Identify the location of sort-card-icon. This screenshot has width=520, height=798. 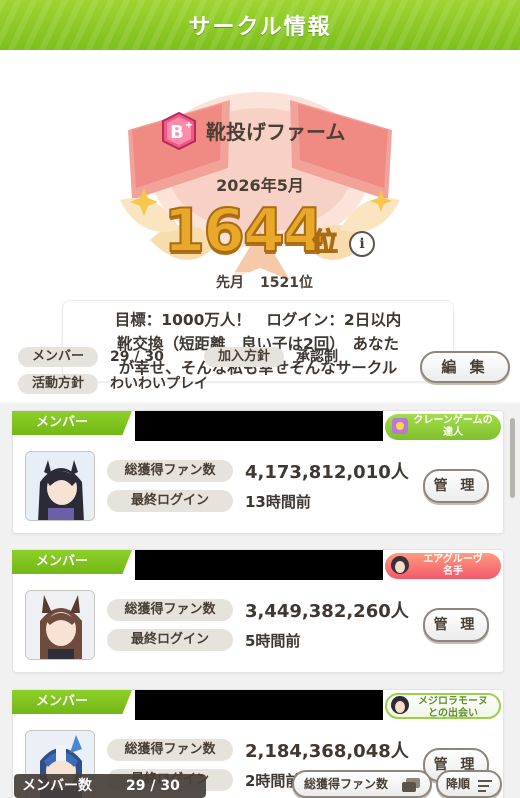
(411, 785).